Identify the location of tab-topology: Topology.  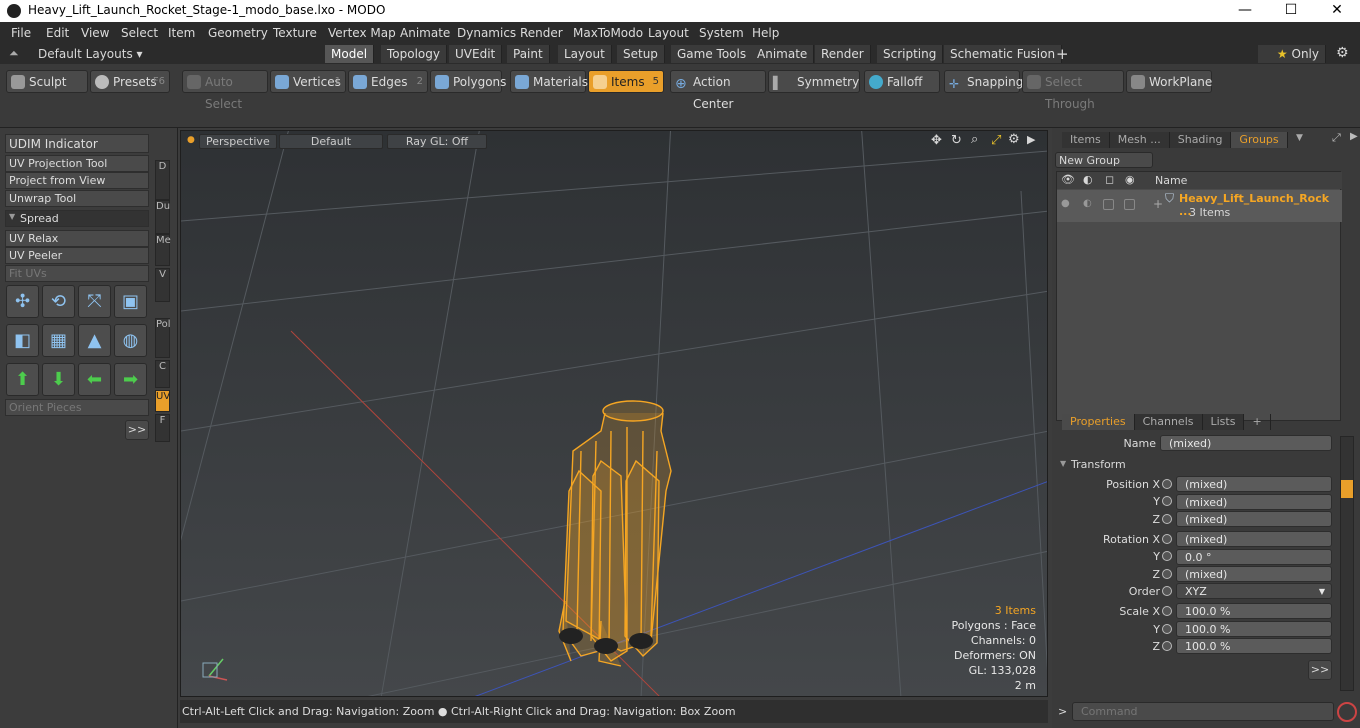
(414, 54).